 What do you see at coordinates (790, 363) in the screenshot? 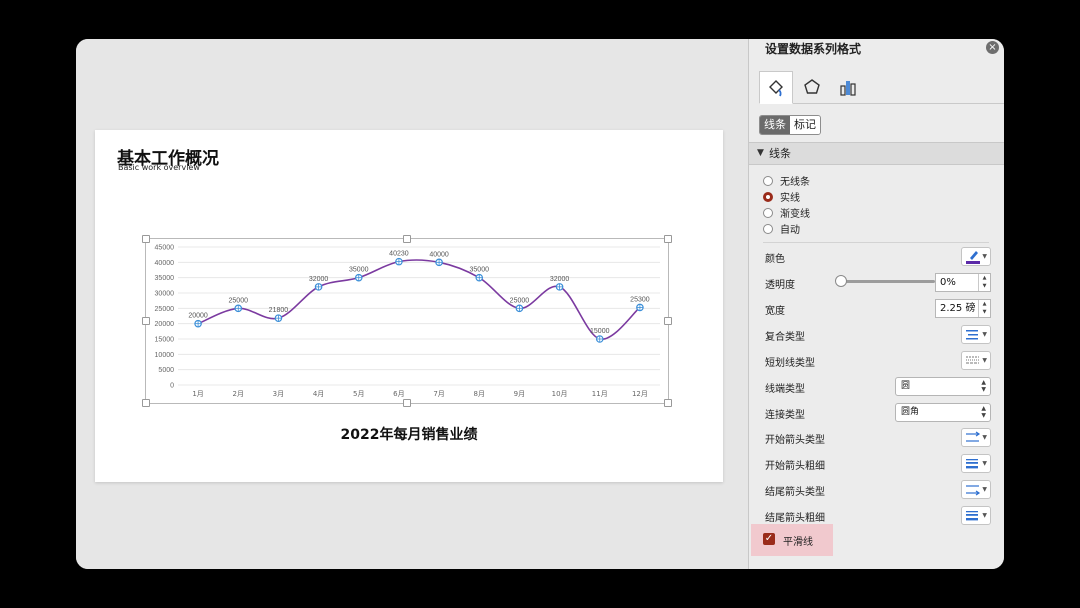
I see `dash-type-label: 短划线类型` at bounding box center [790, 363].